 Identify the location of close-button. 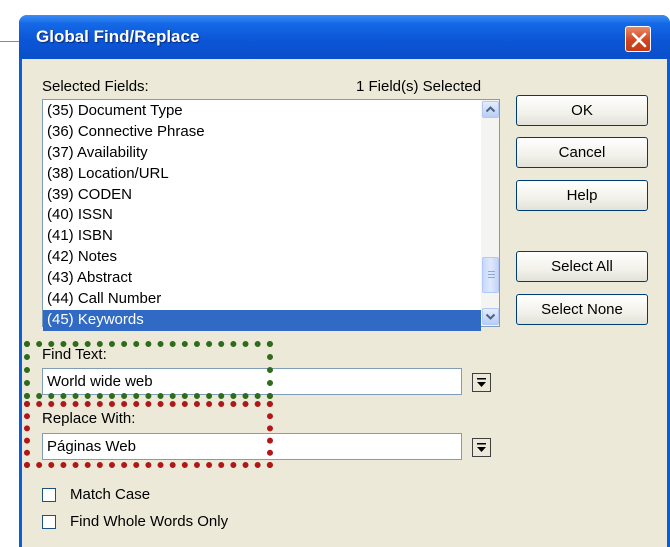
(638, 39).